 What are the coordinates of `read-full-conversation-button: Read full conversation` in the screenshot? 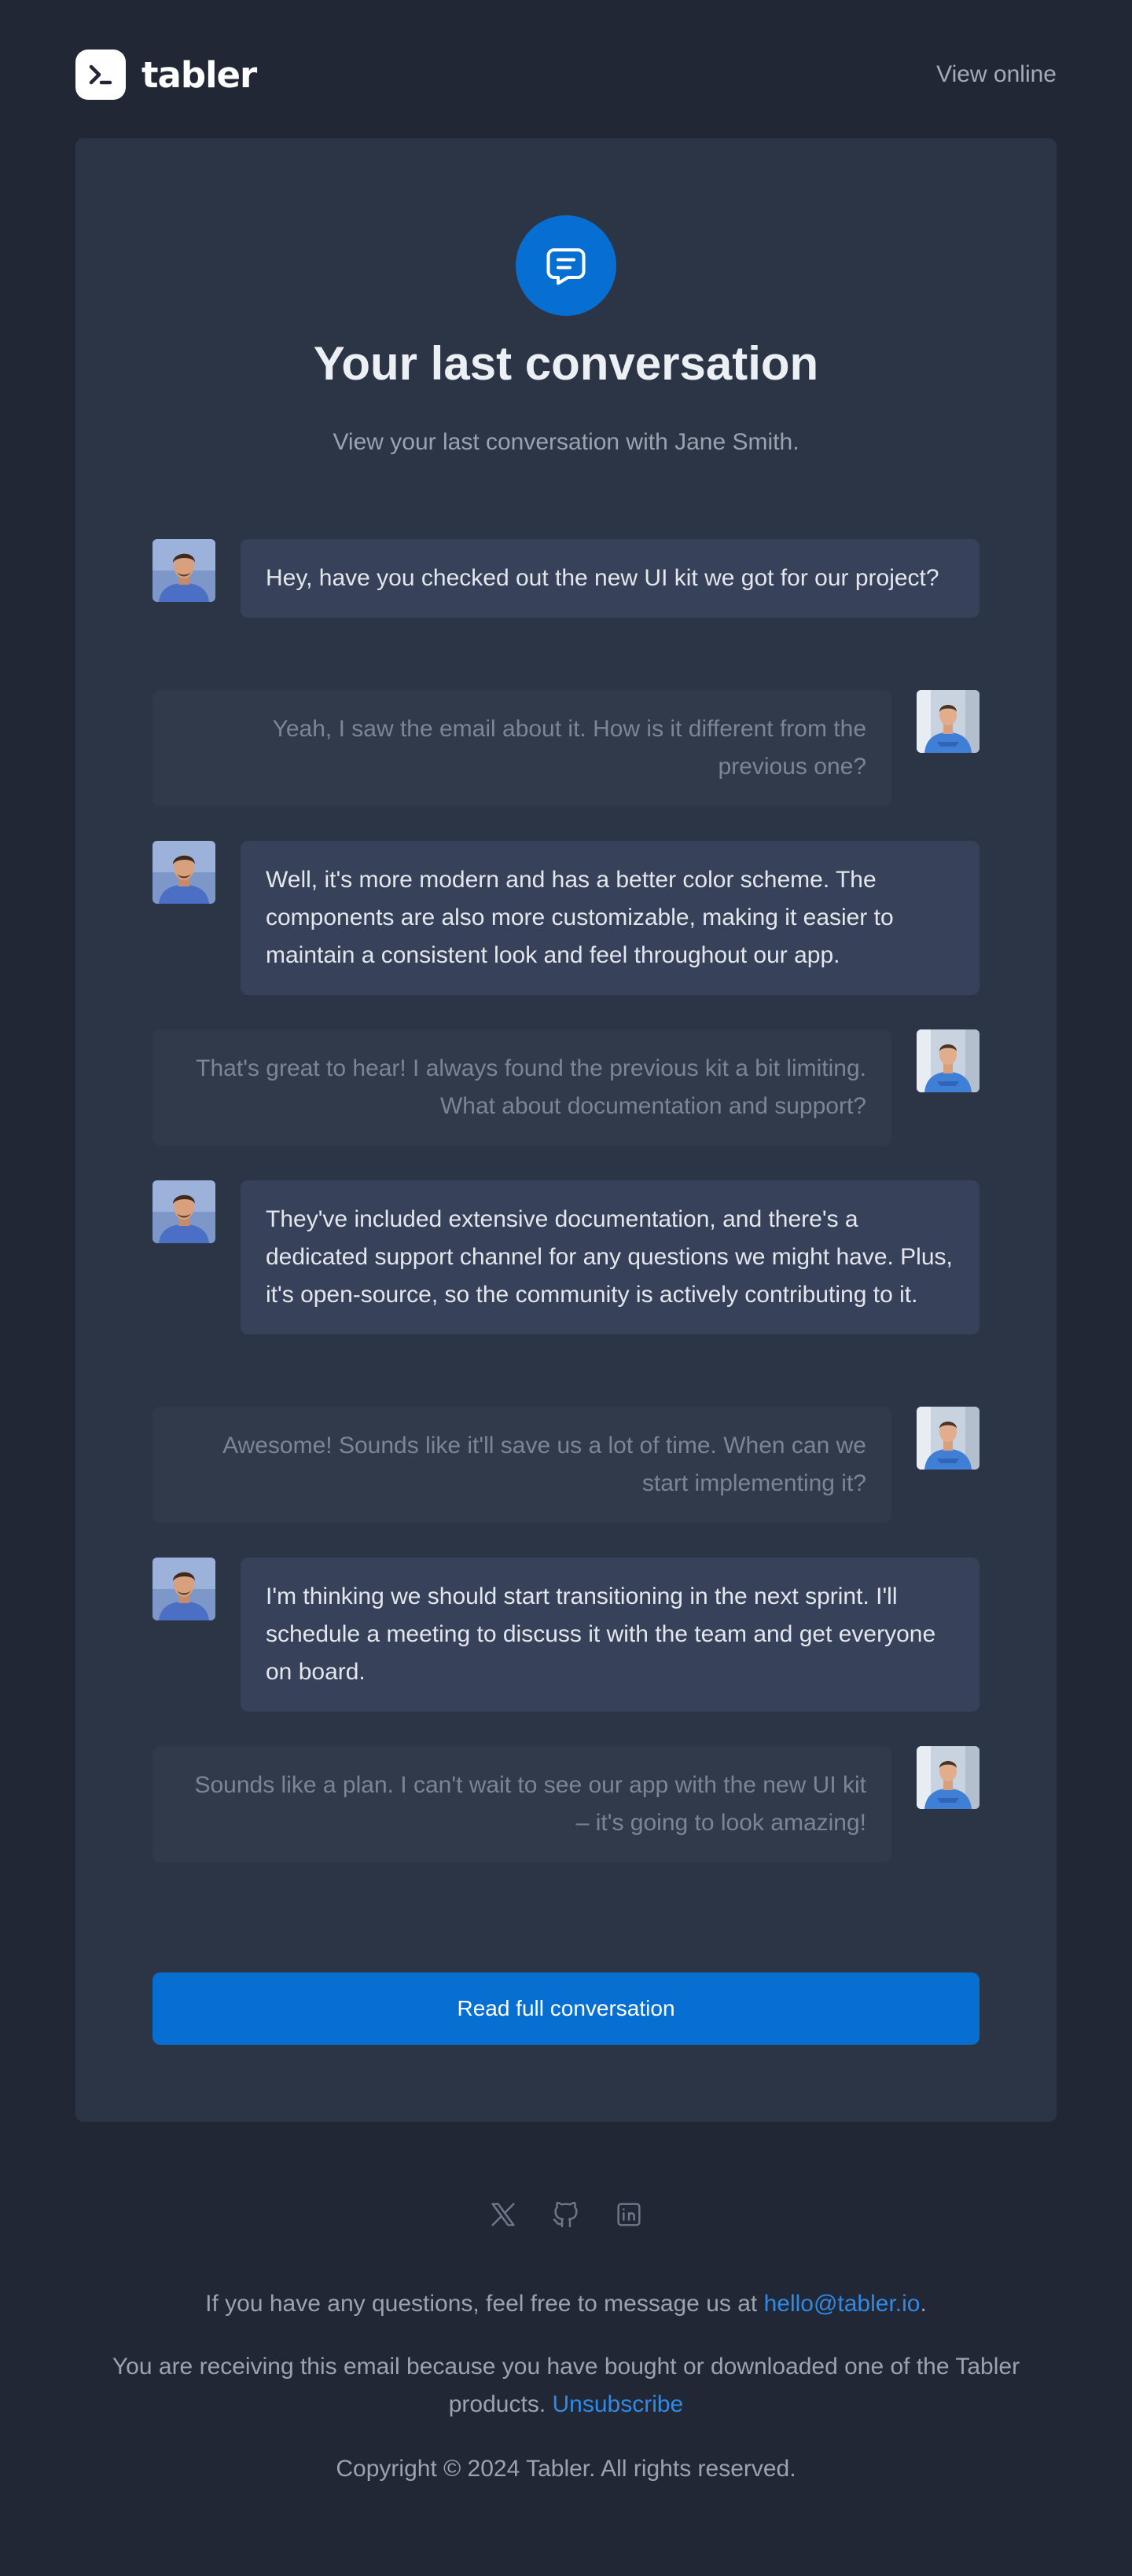 It's located at (566, 2008).